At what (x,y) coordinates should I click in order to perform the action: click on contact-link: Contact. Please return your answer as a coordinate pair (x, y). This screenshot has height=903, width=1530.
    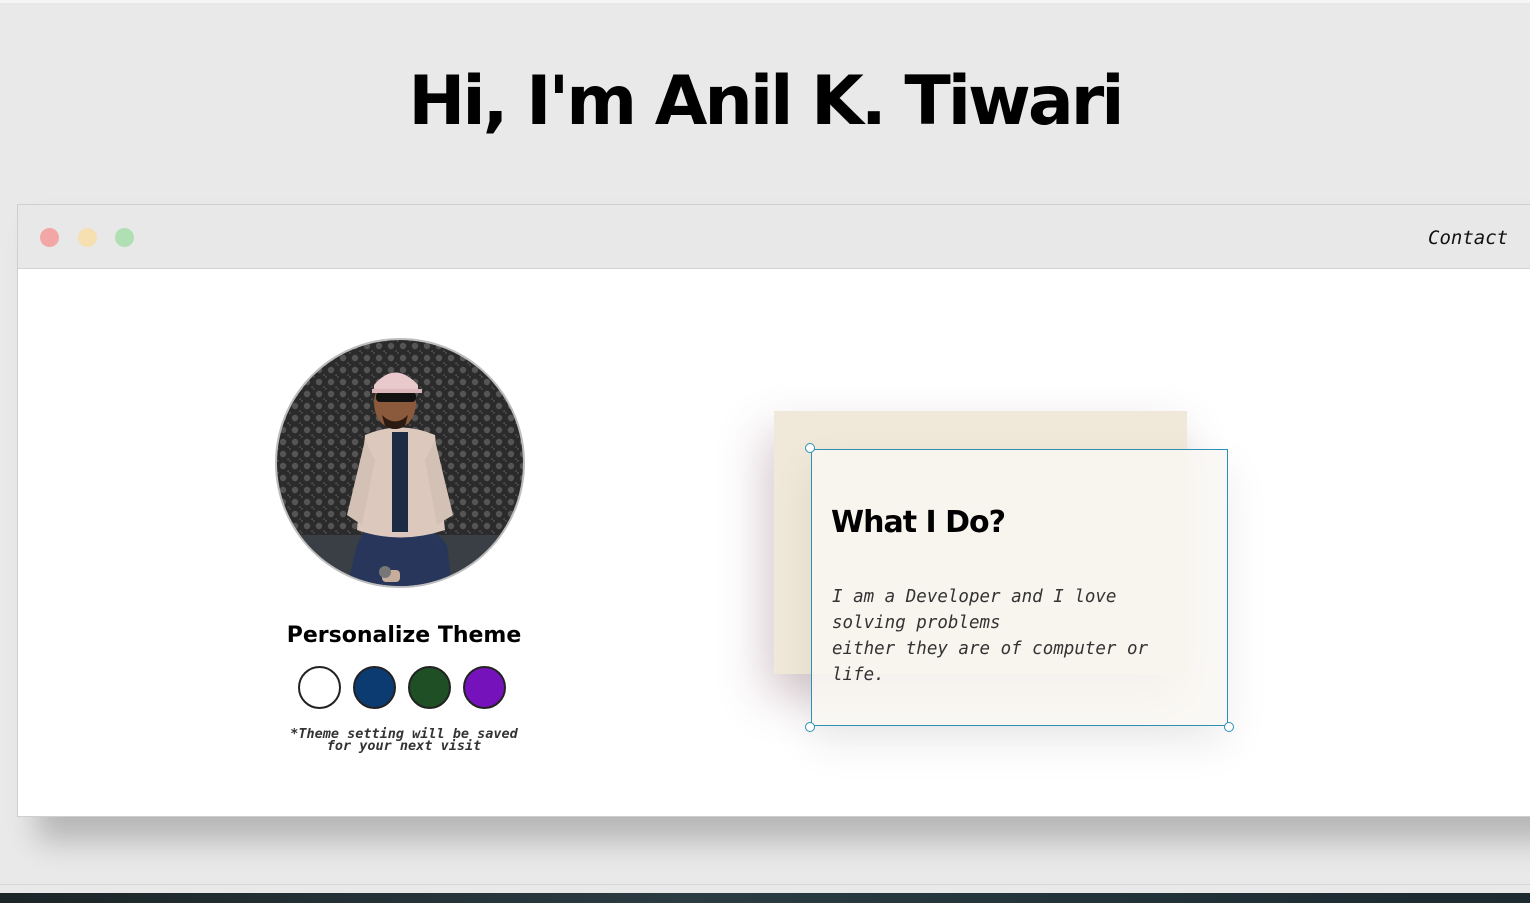
    Looking at the image, I should click on (1468, 238).